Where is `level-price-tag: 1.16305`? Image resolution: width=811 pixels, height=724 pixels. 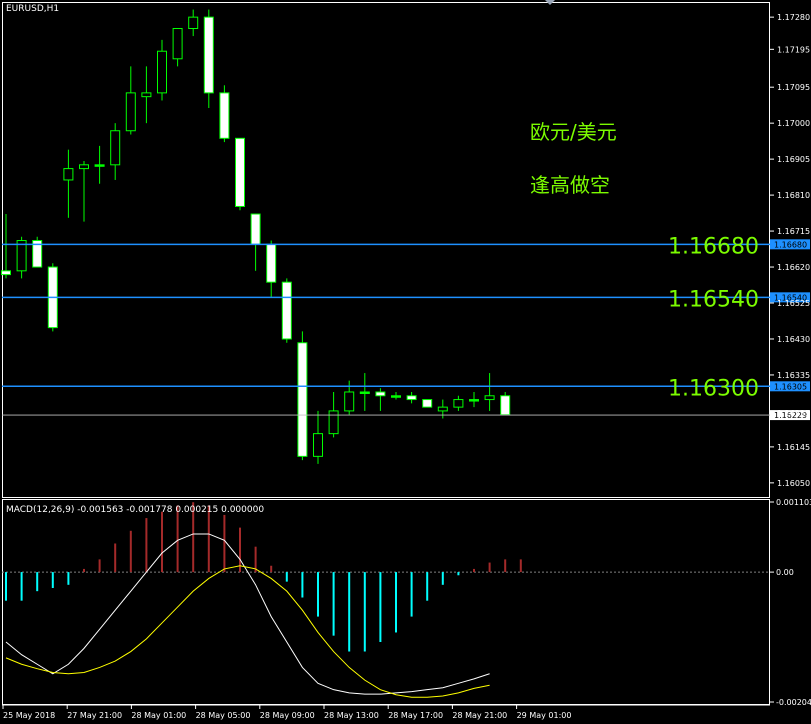
level-price-tag: 1.16305 is located at coordinates (790, 386).